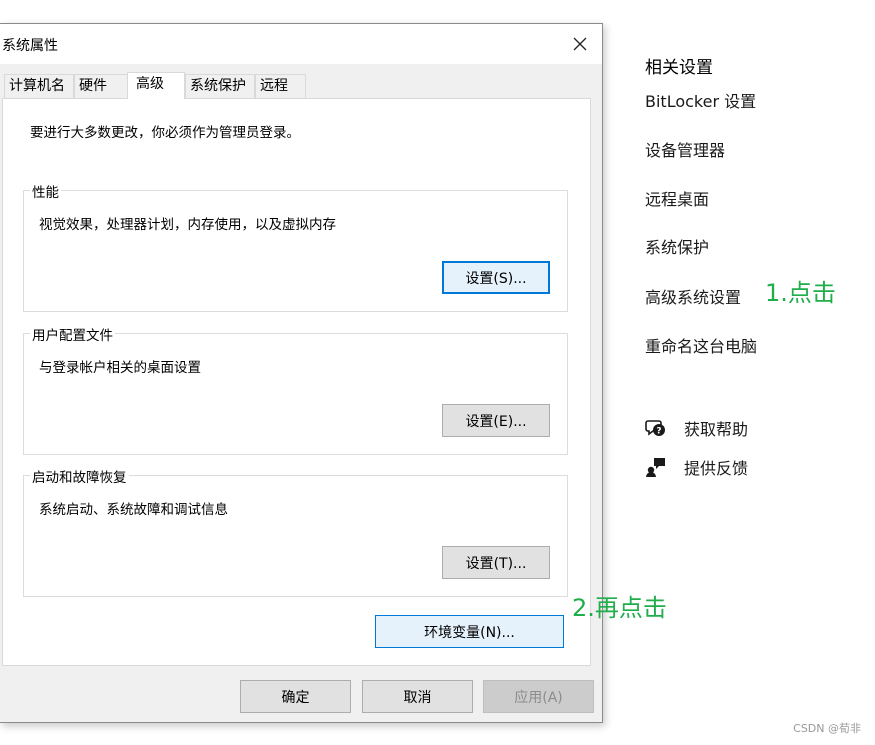  I want to click on cancel-button: 取消, so click(417, 696).